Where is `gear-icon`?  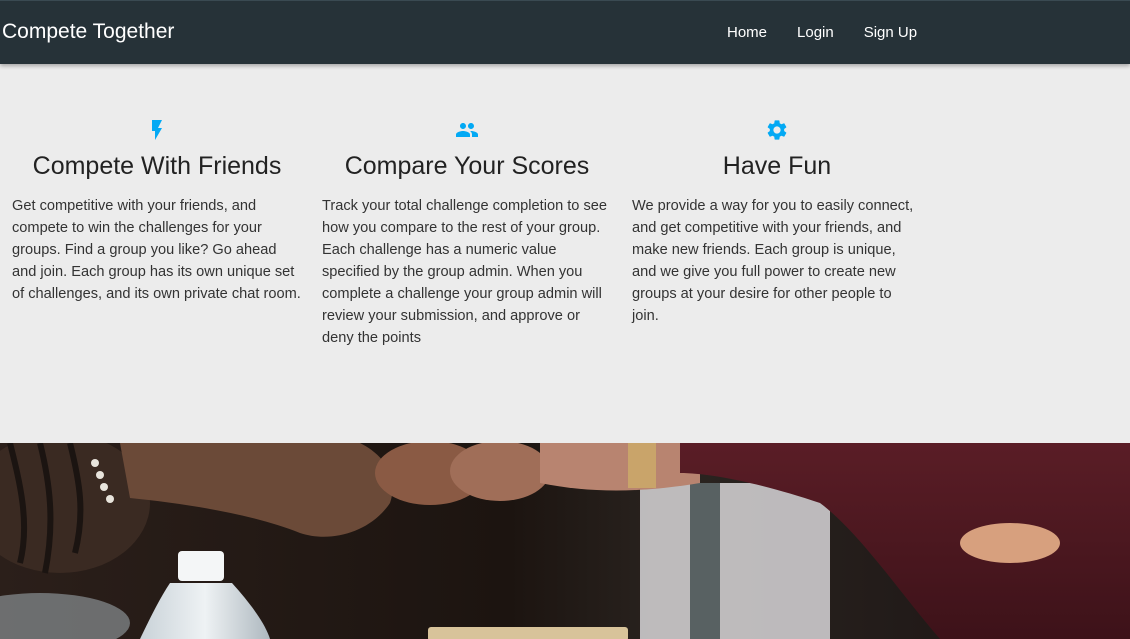 gear-icon is located at coordinates (777, 130).